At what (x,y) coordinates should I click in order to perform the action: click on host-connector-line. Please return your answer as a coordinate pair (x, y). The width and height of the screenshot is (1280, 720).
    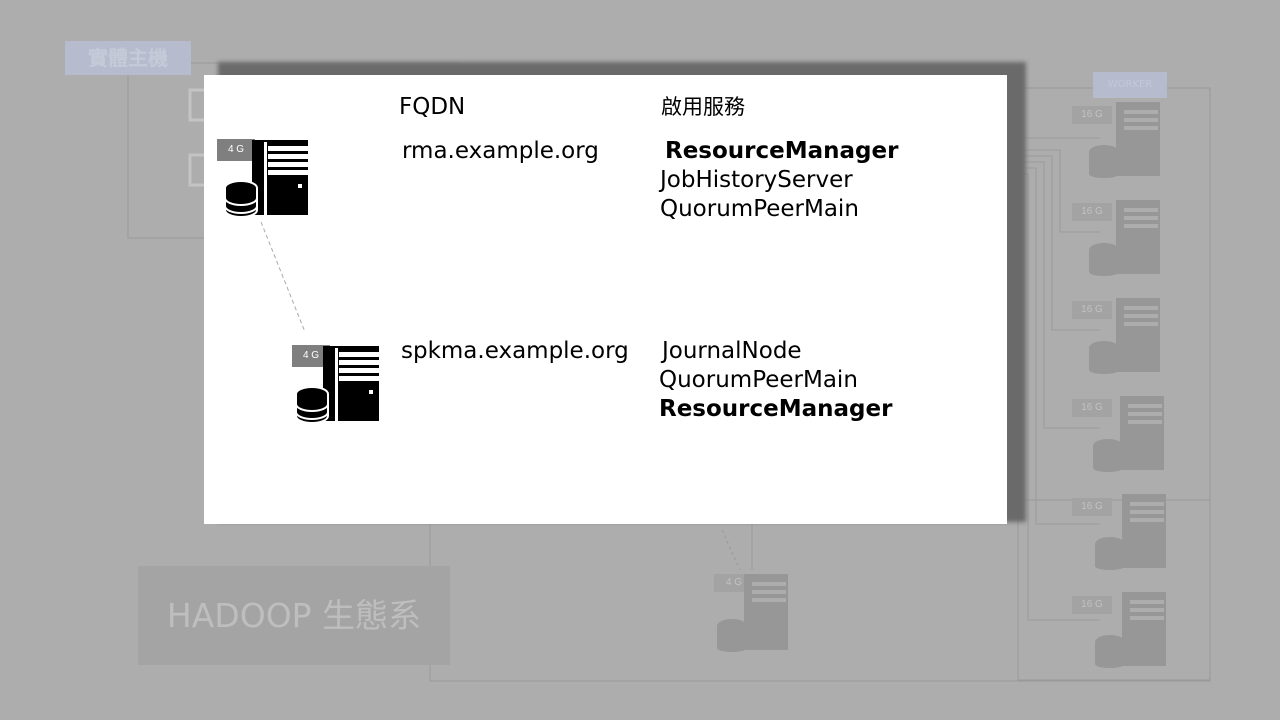
    Looking at the image, I should click on (283, 277).